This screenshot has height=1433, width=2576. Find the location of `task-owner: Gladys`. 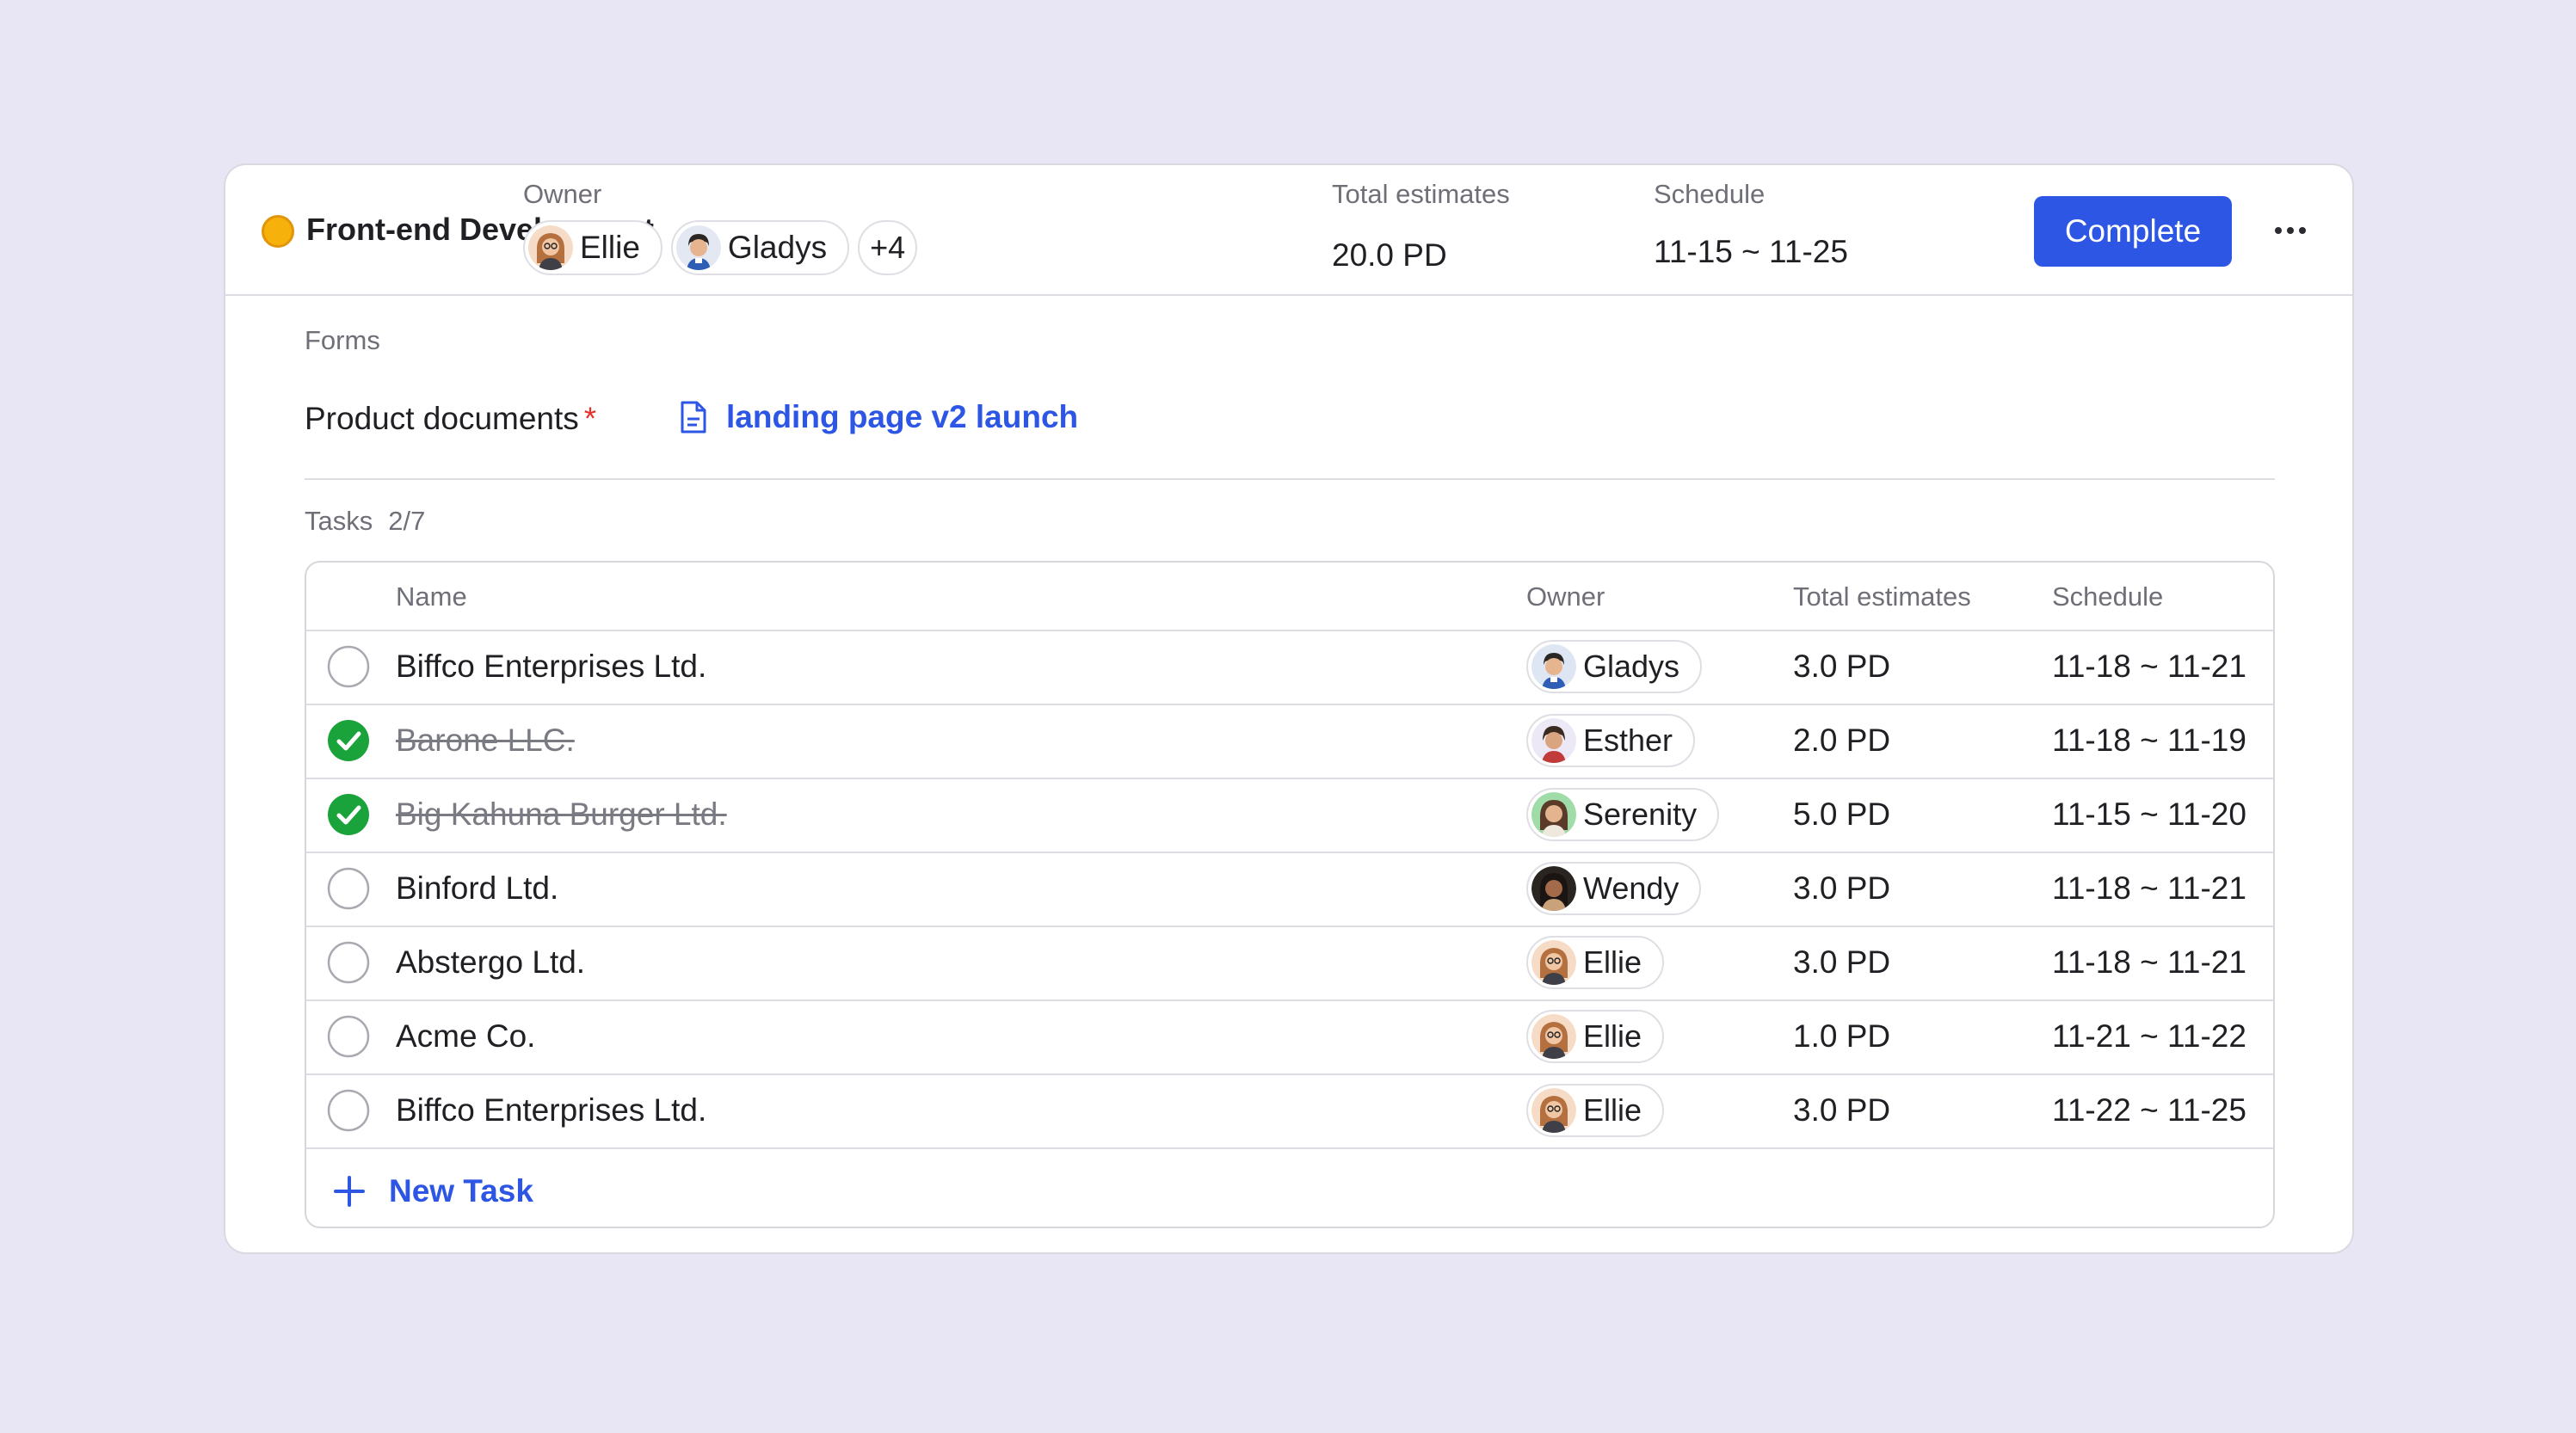

task-owner: Gladys is located at coordinates (1614, 666).